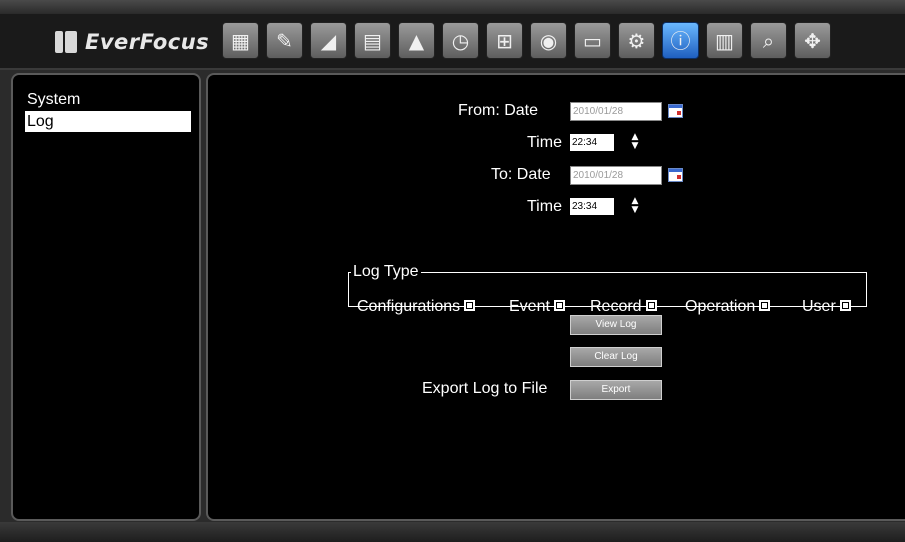 This screenshot has width=905, height=542. Describe the element at coordinates (616, 325) in the screenshot. I see `view-log-button: View Log` at that location.